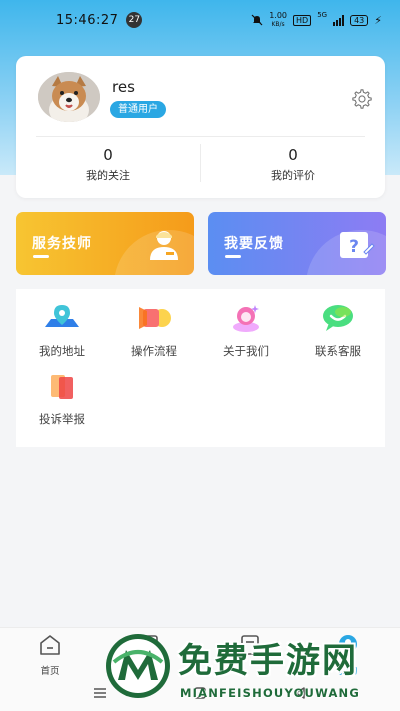  Describe the element at coordinates (164, 245) in the screenshot. I see `technician-icon` at that location.